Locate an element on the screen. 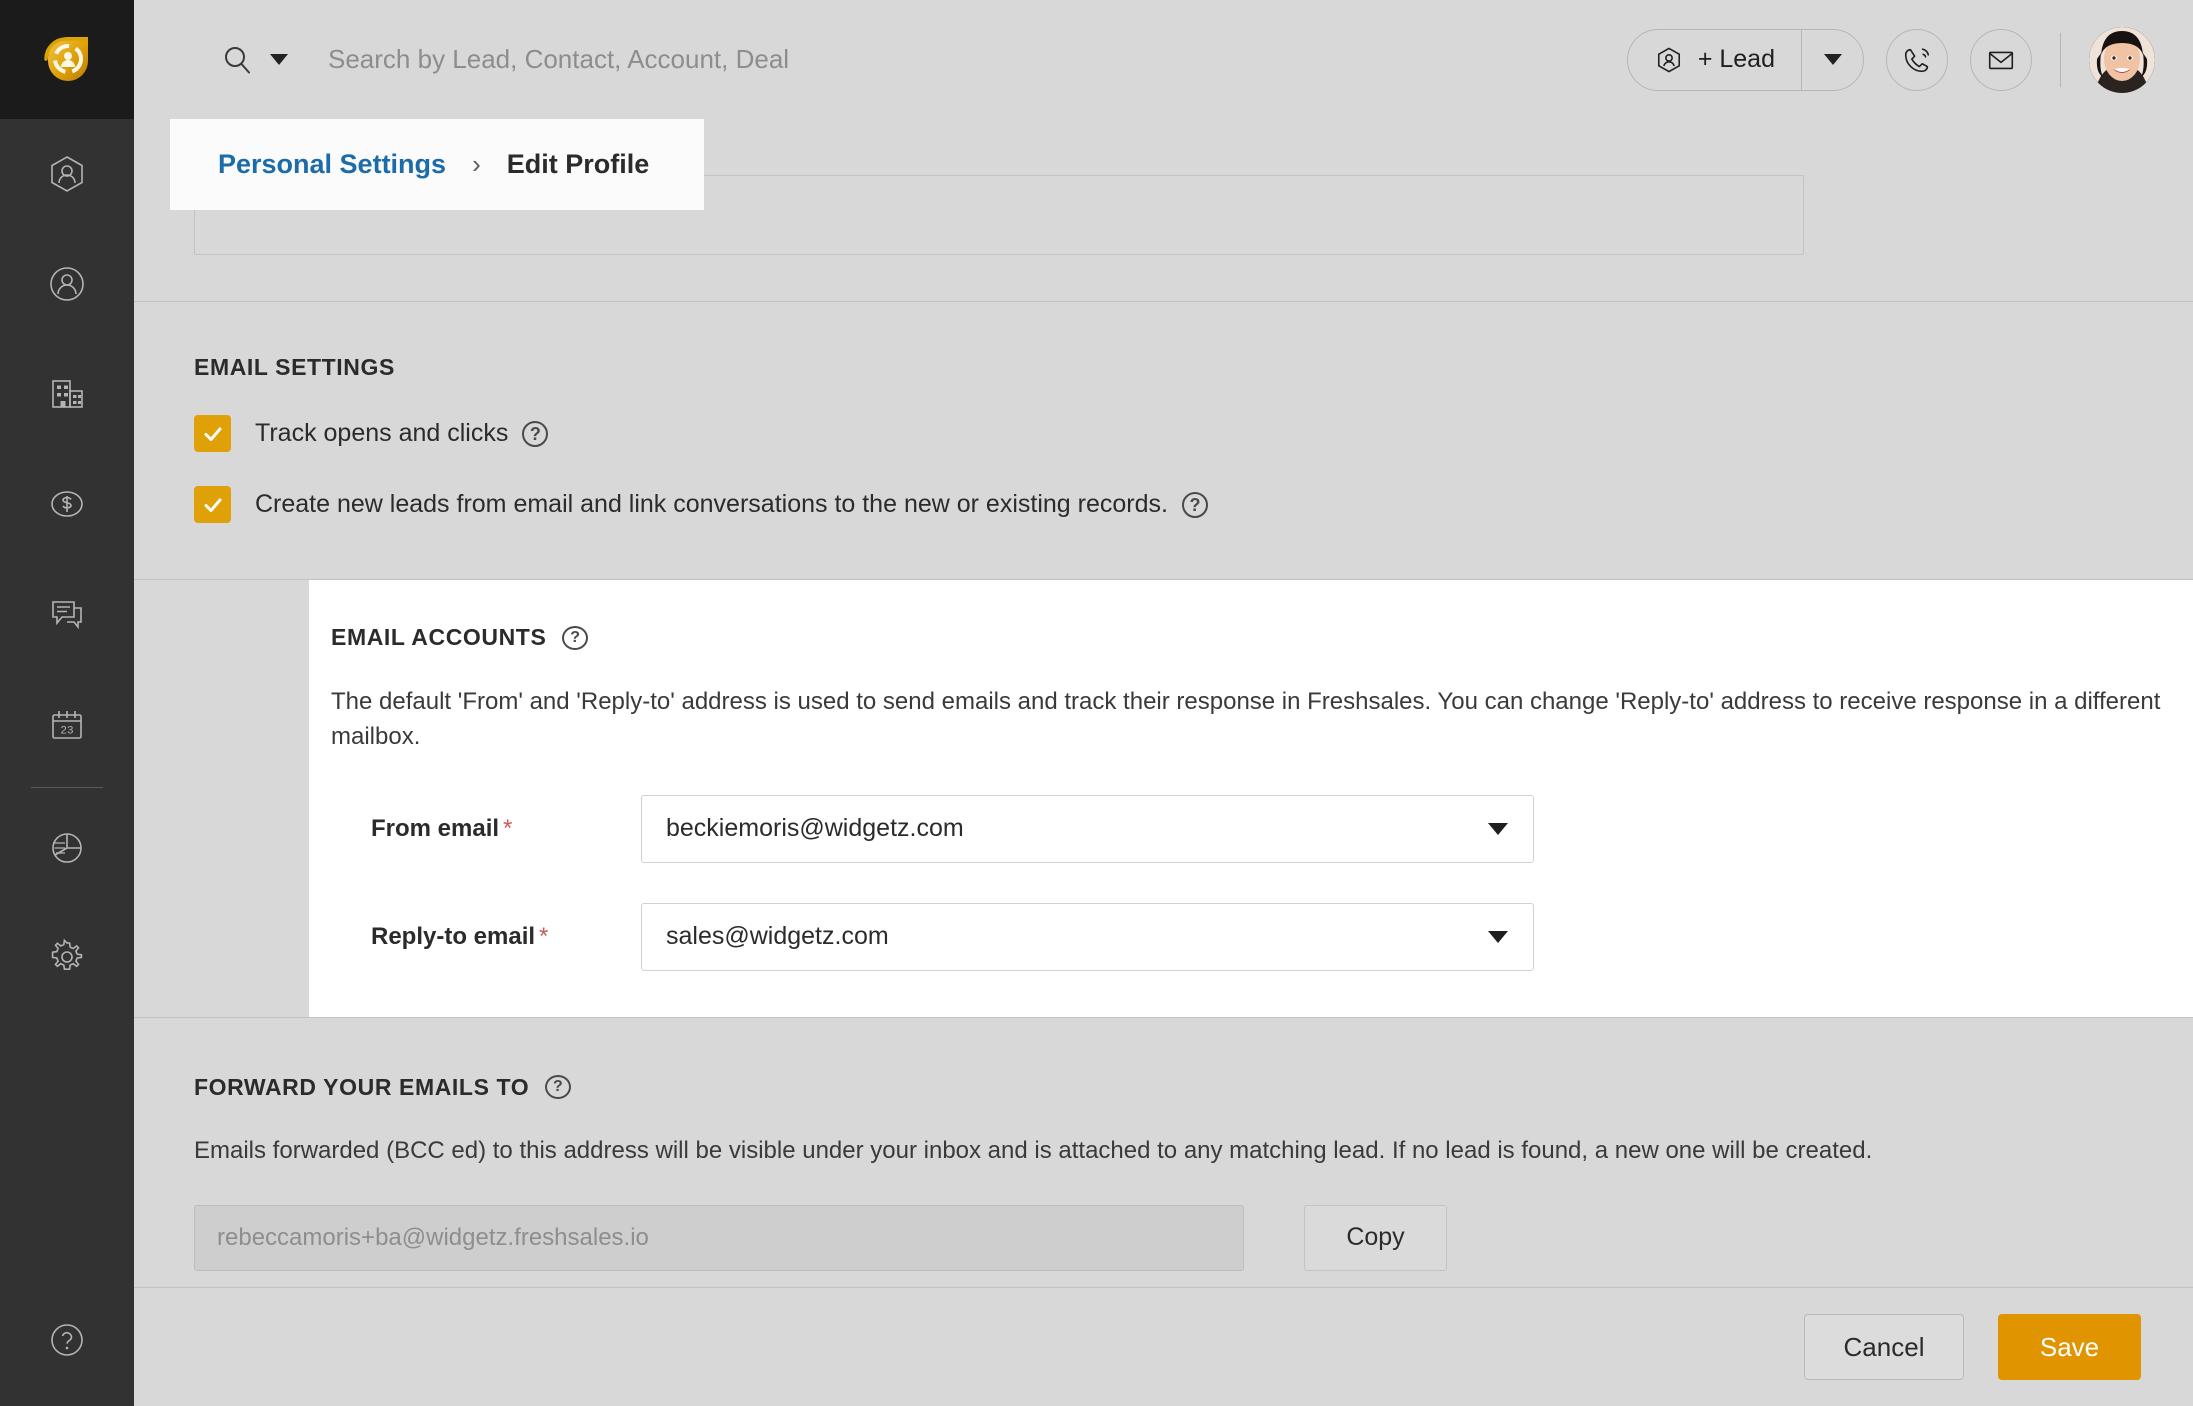 The width and height of the screenshot is (2193, 1406). track-opens-checkbox is located at coordinates (212, 433).